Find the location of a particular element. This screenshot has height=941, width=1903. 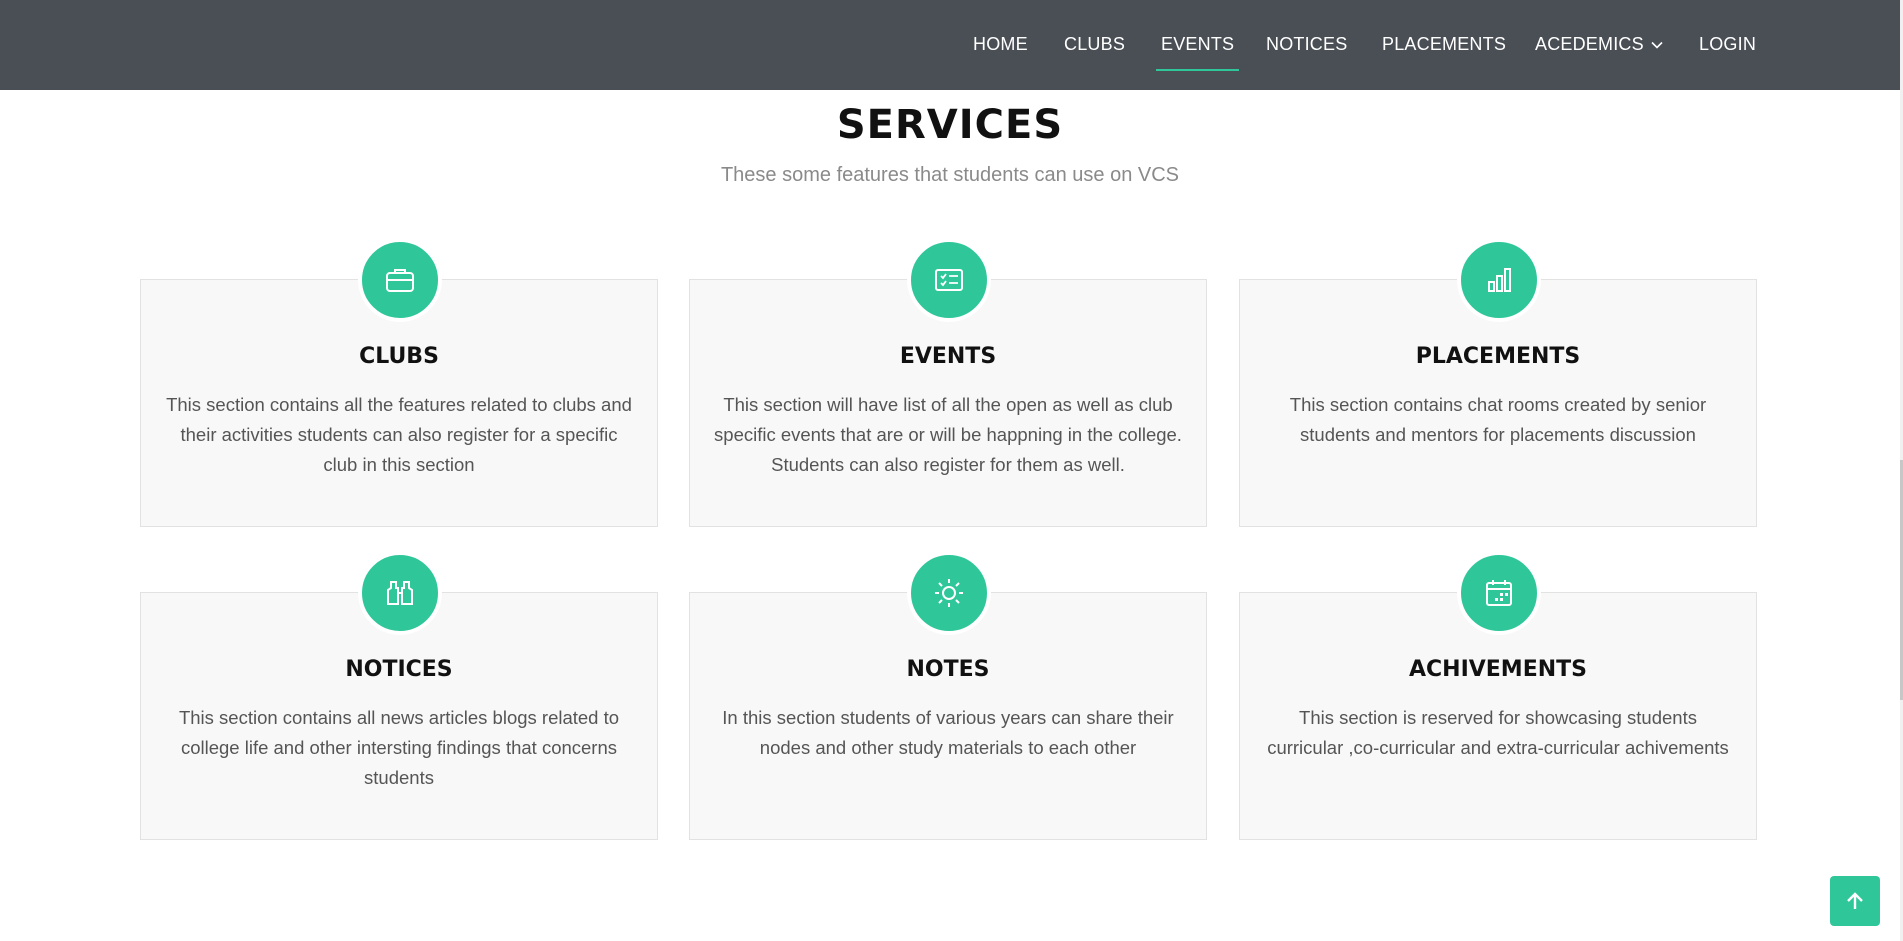

card-checklist-icon is located at coordinates (949, 280).